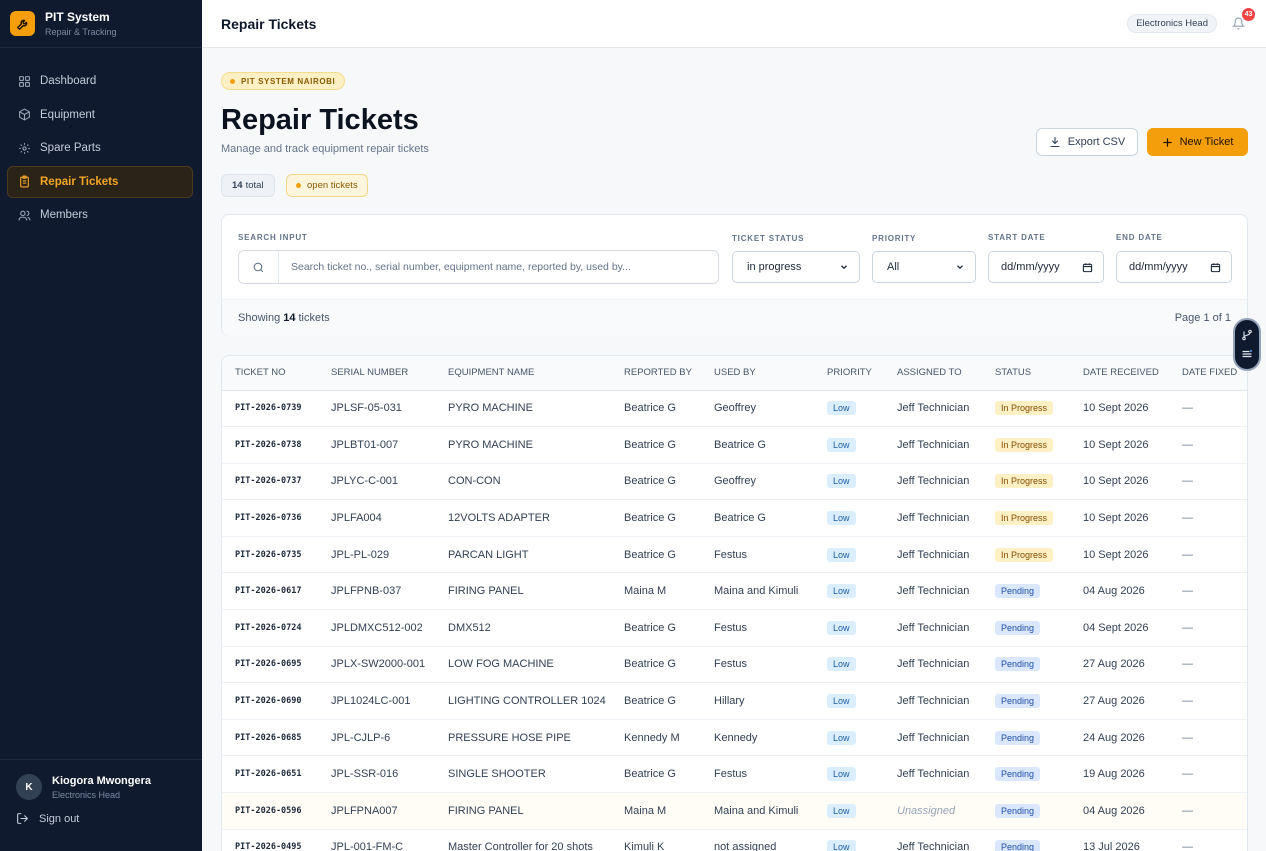 This screenshot has width=1266, height=851. I want to click on sidebar-item-repair-tickets: Repair Tickets, so click(100, 181).